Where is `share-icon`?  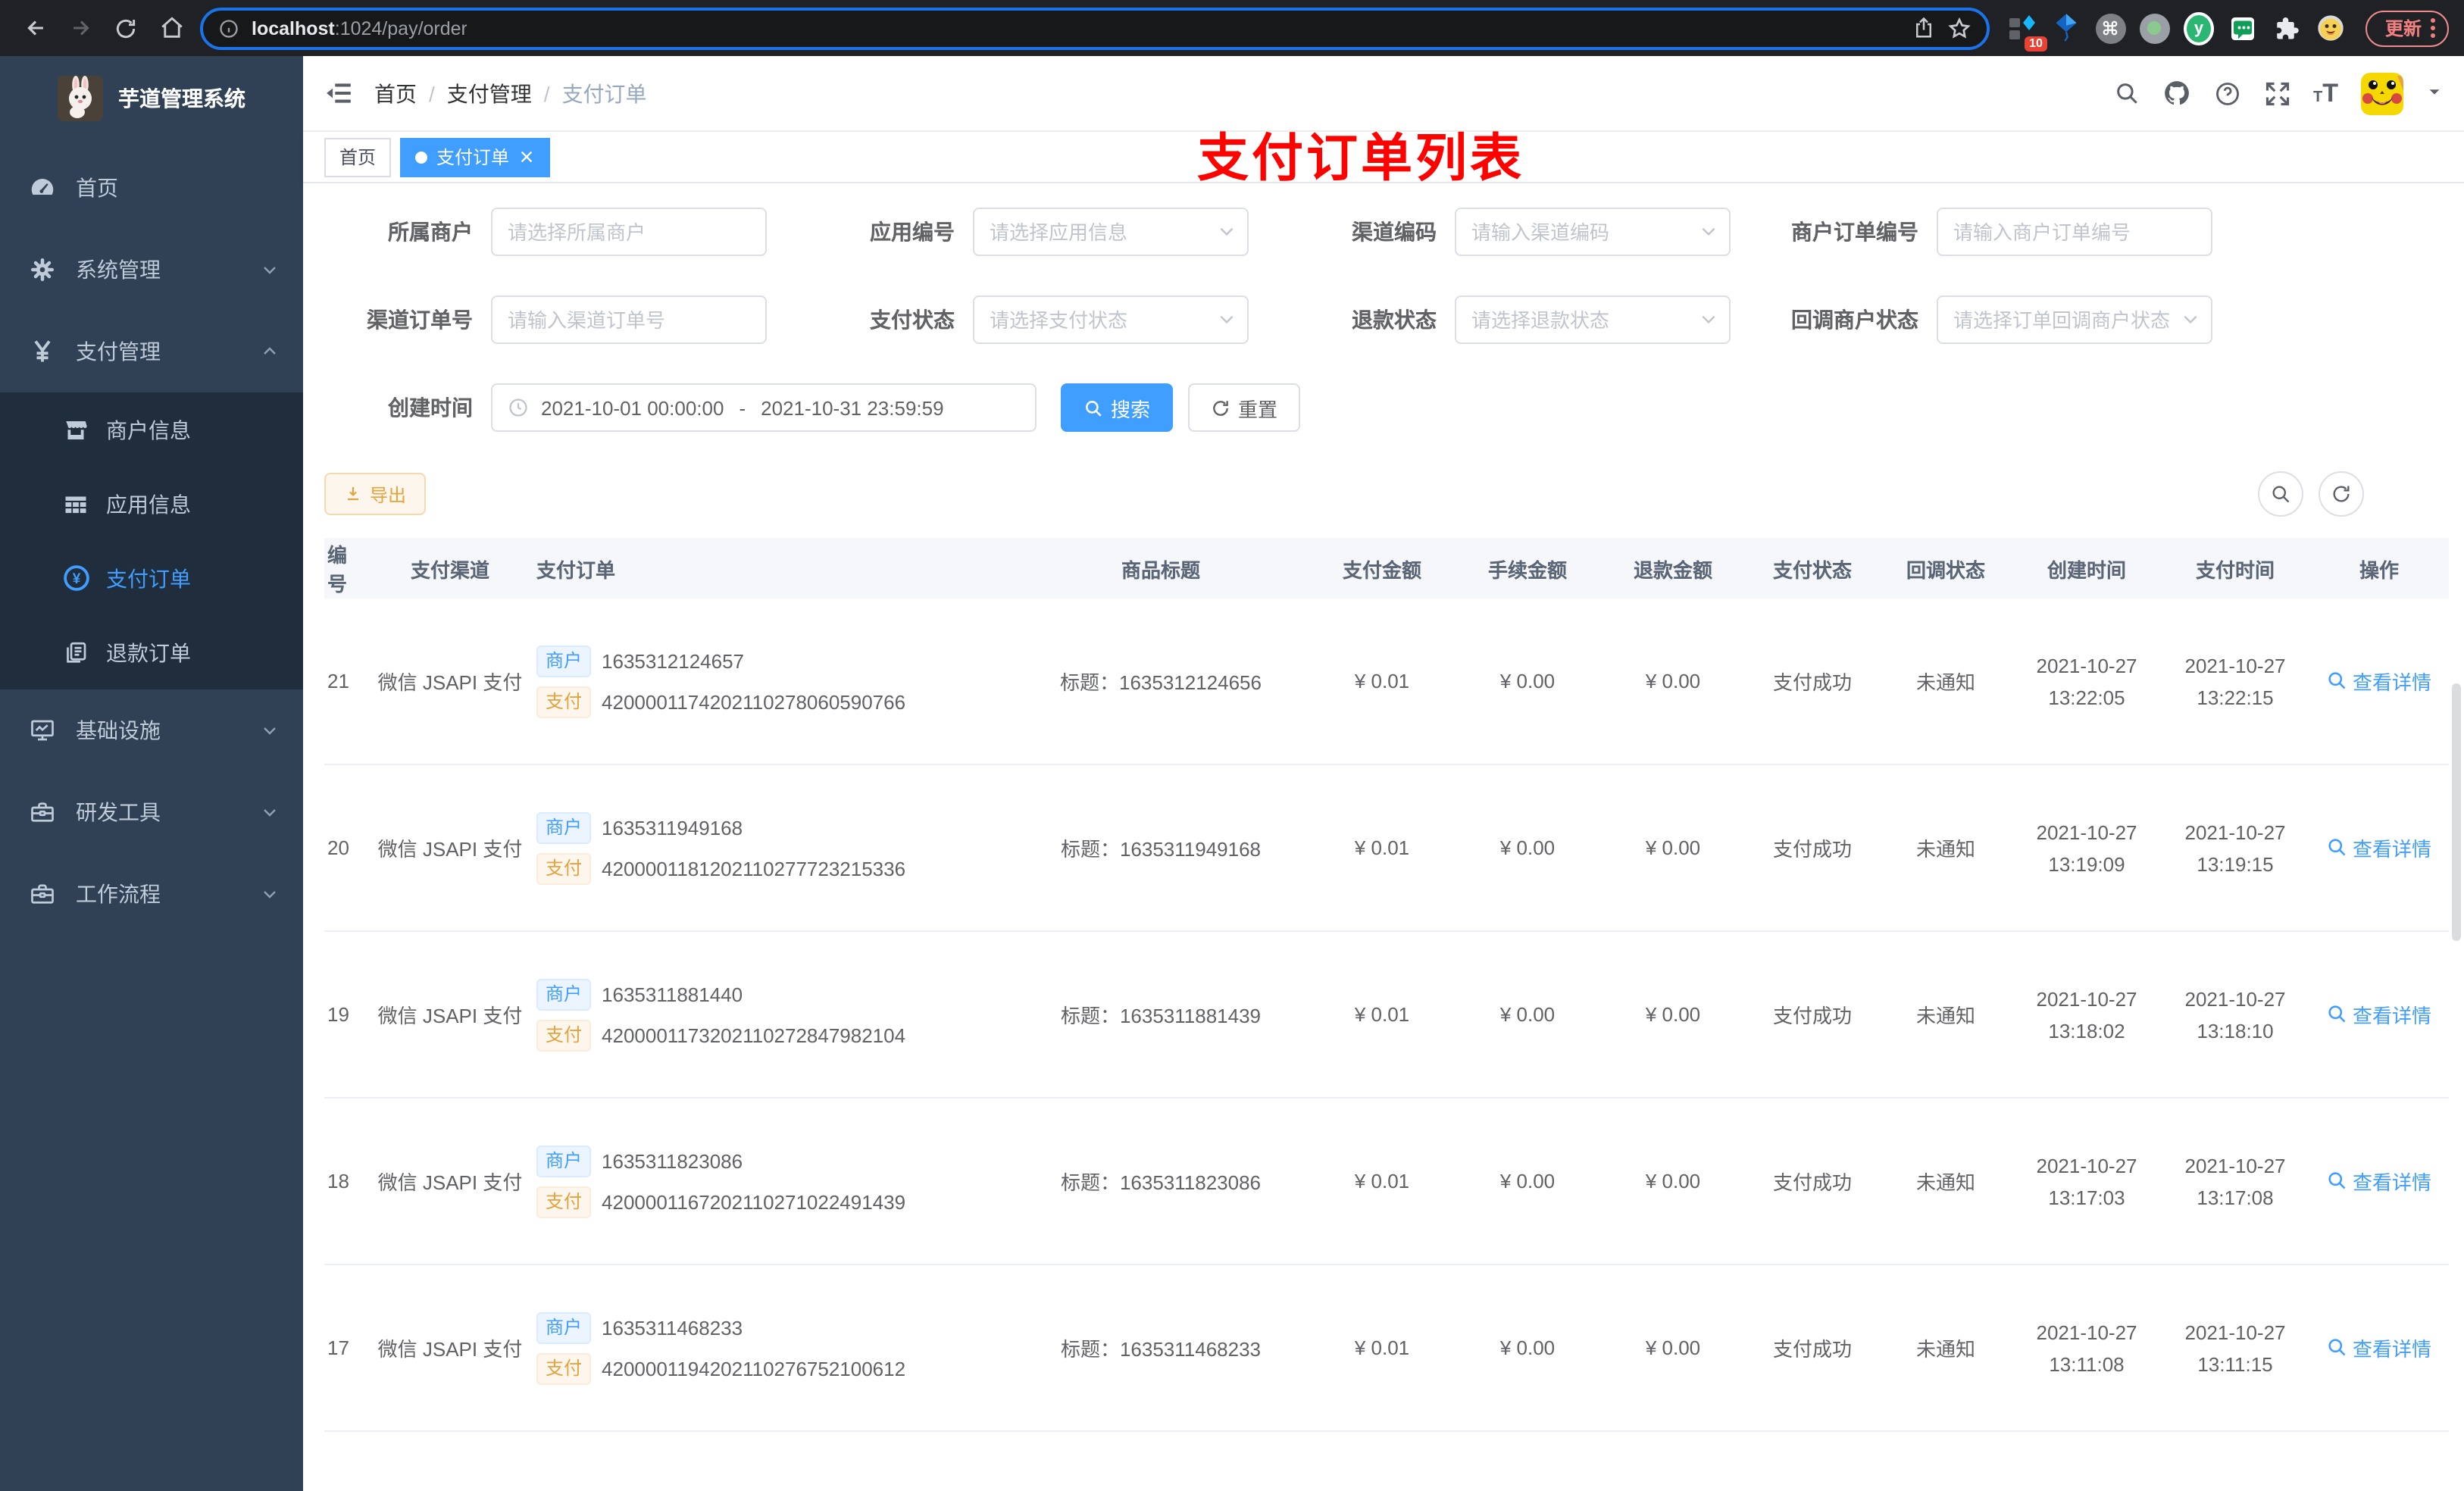 share-icon is located at coordinates (1923, 28).